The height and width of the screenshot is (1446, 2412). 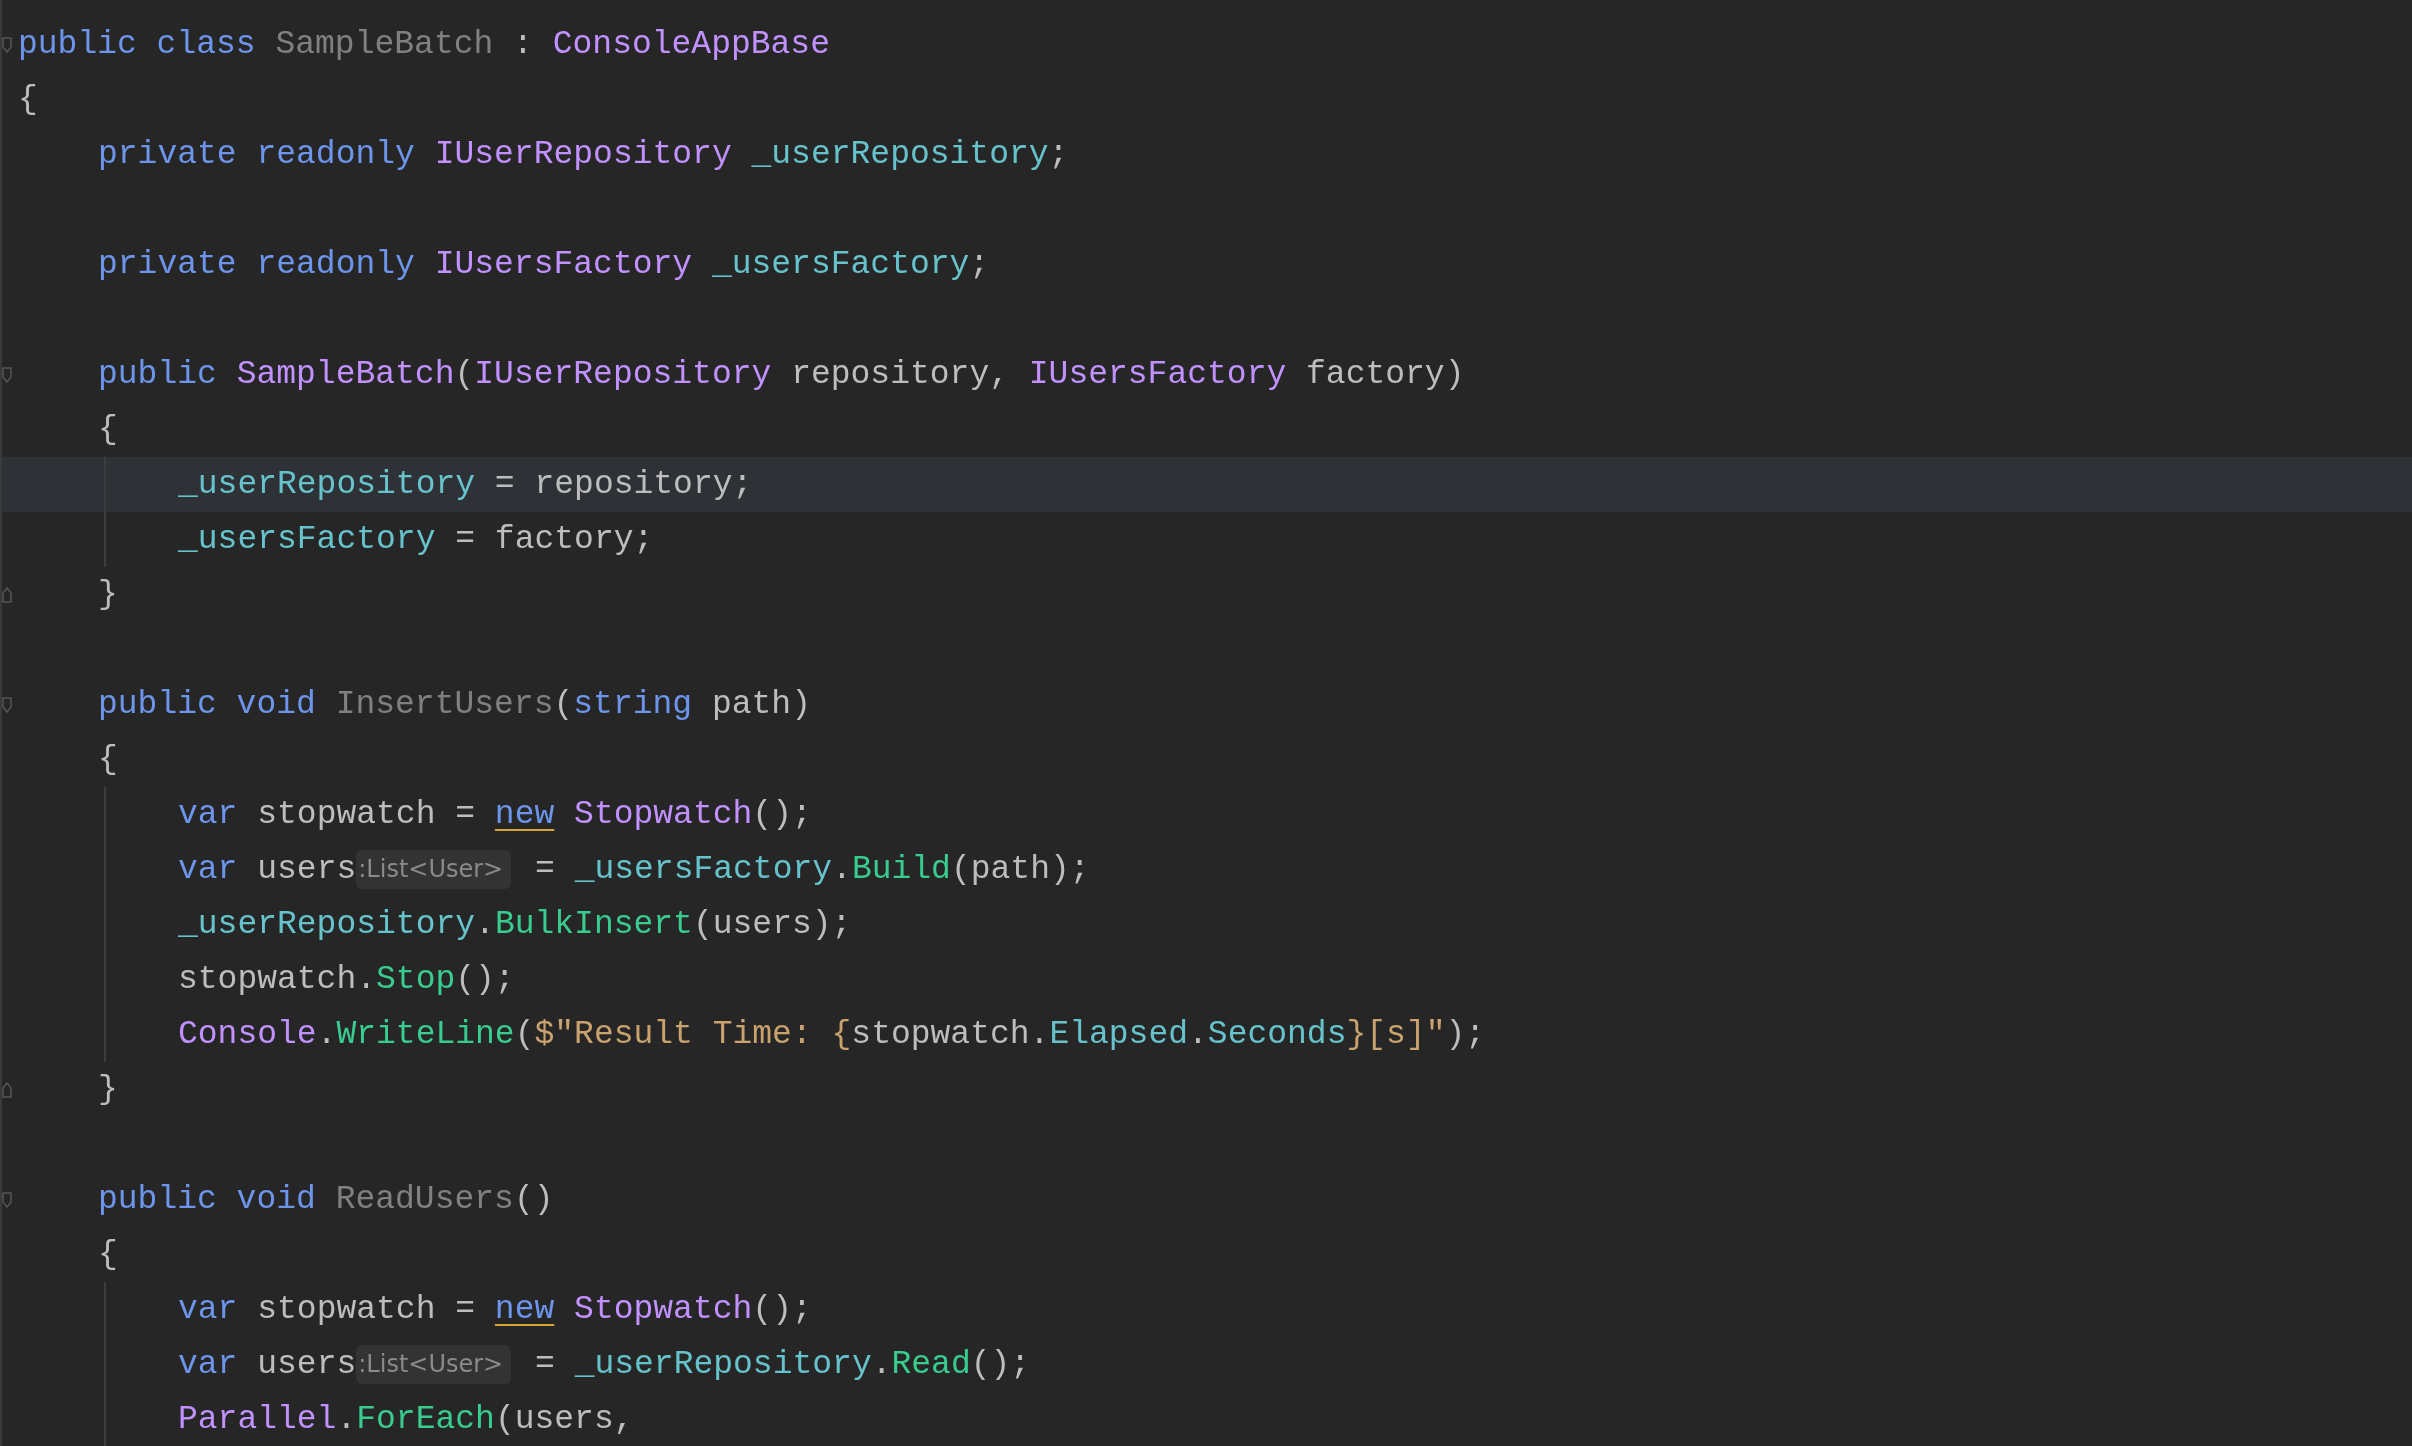 What do you see at coordinates (247, 1034) in the screenshot?
I see `code-token: Console` at bounding box center [247, 1034].